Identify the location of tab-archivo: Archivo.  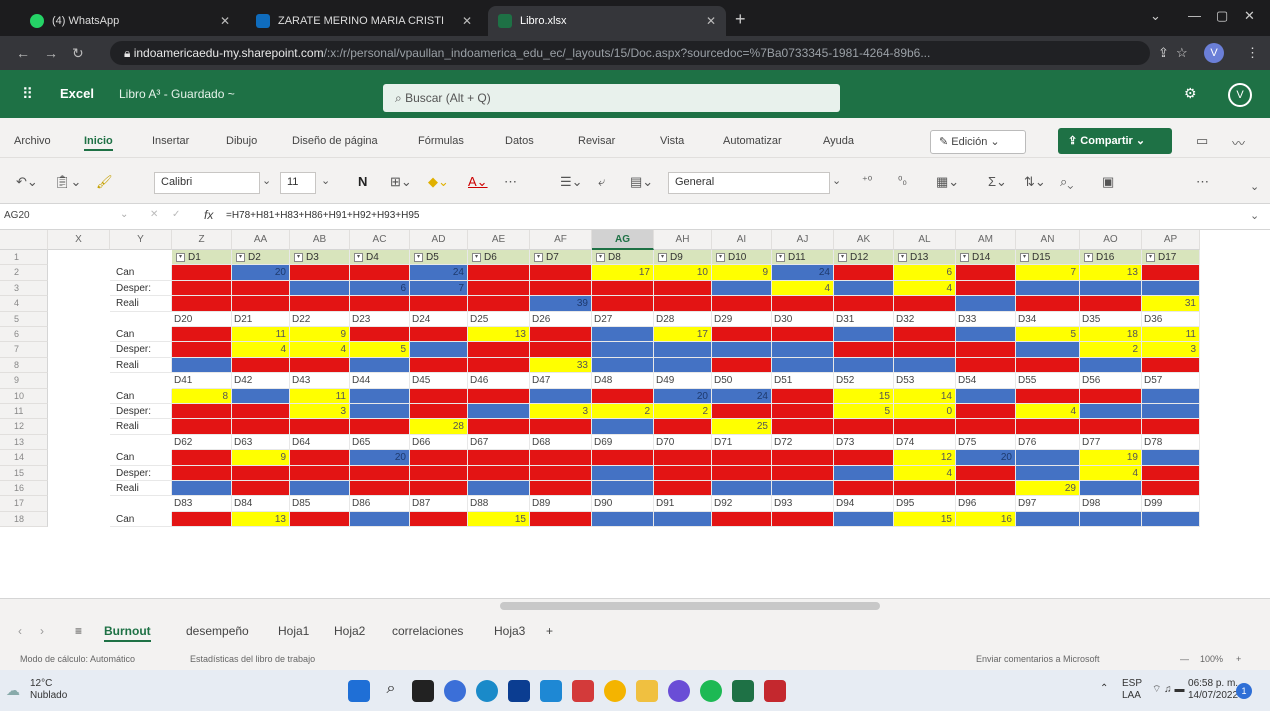
(32, 141).